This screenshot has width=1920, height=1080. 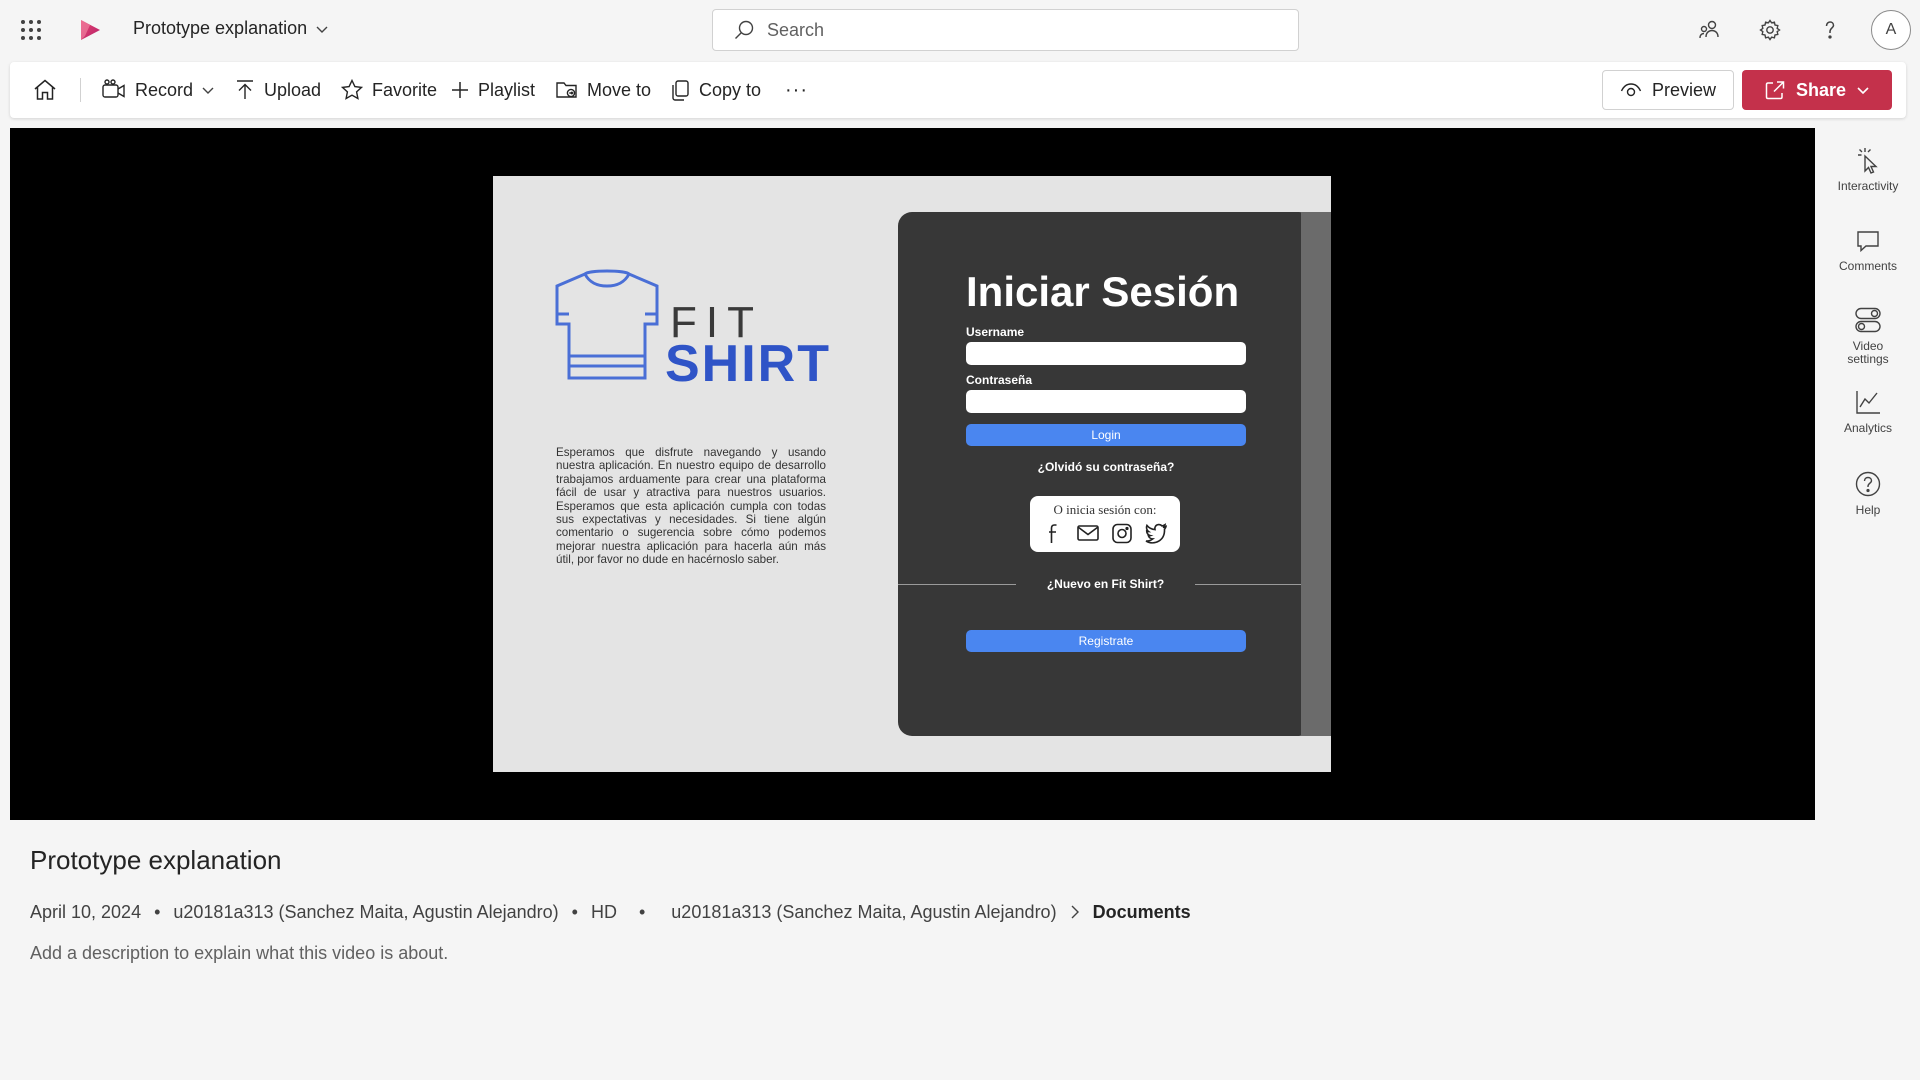 What do you see at coordinates (1005, 30) in the screenshot?
I see `search-box: Search` at bounding box center [1005, 30].